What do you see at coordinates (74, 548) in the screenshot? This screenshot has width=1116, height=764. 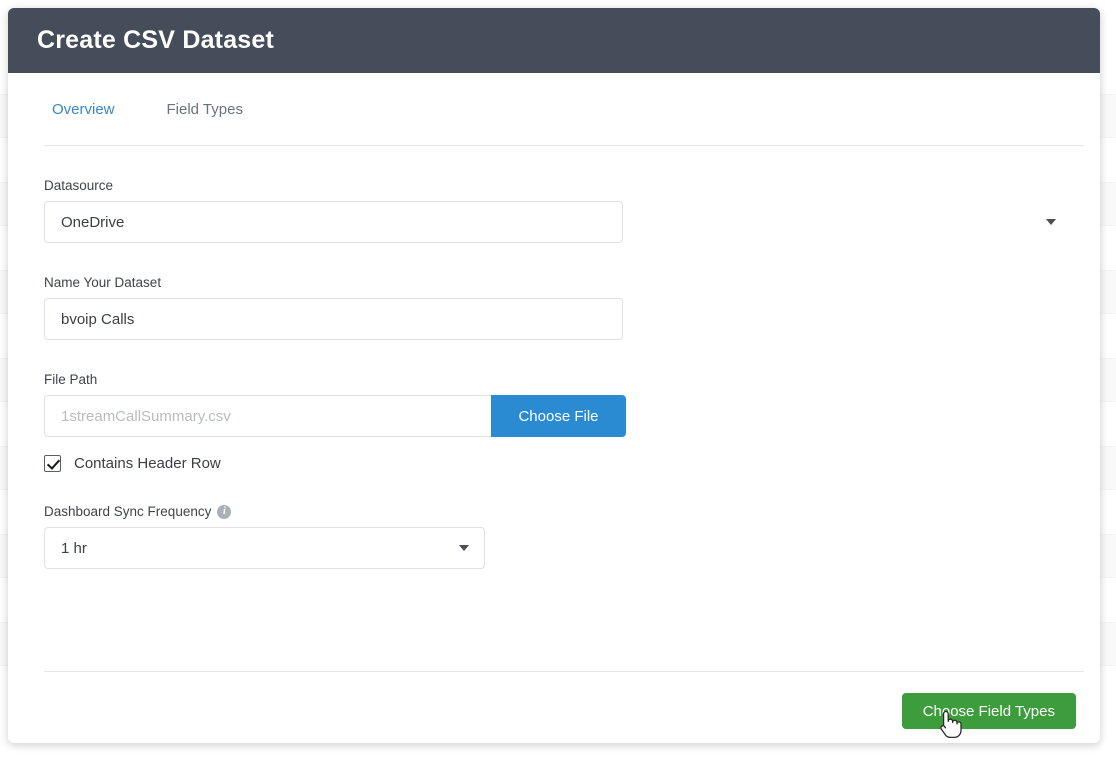 I see `sync-frequency-selected-value: 1 hr` at bounding box center [74, 548].